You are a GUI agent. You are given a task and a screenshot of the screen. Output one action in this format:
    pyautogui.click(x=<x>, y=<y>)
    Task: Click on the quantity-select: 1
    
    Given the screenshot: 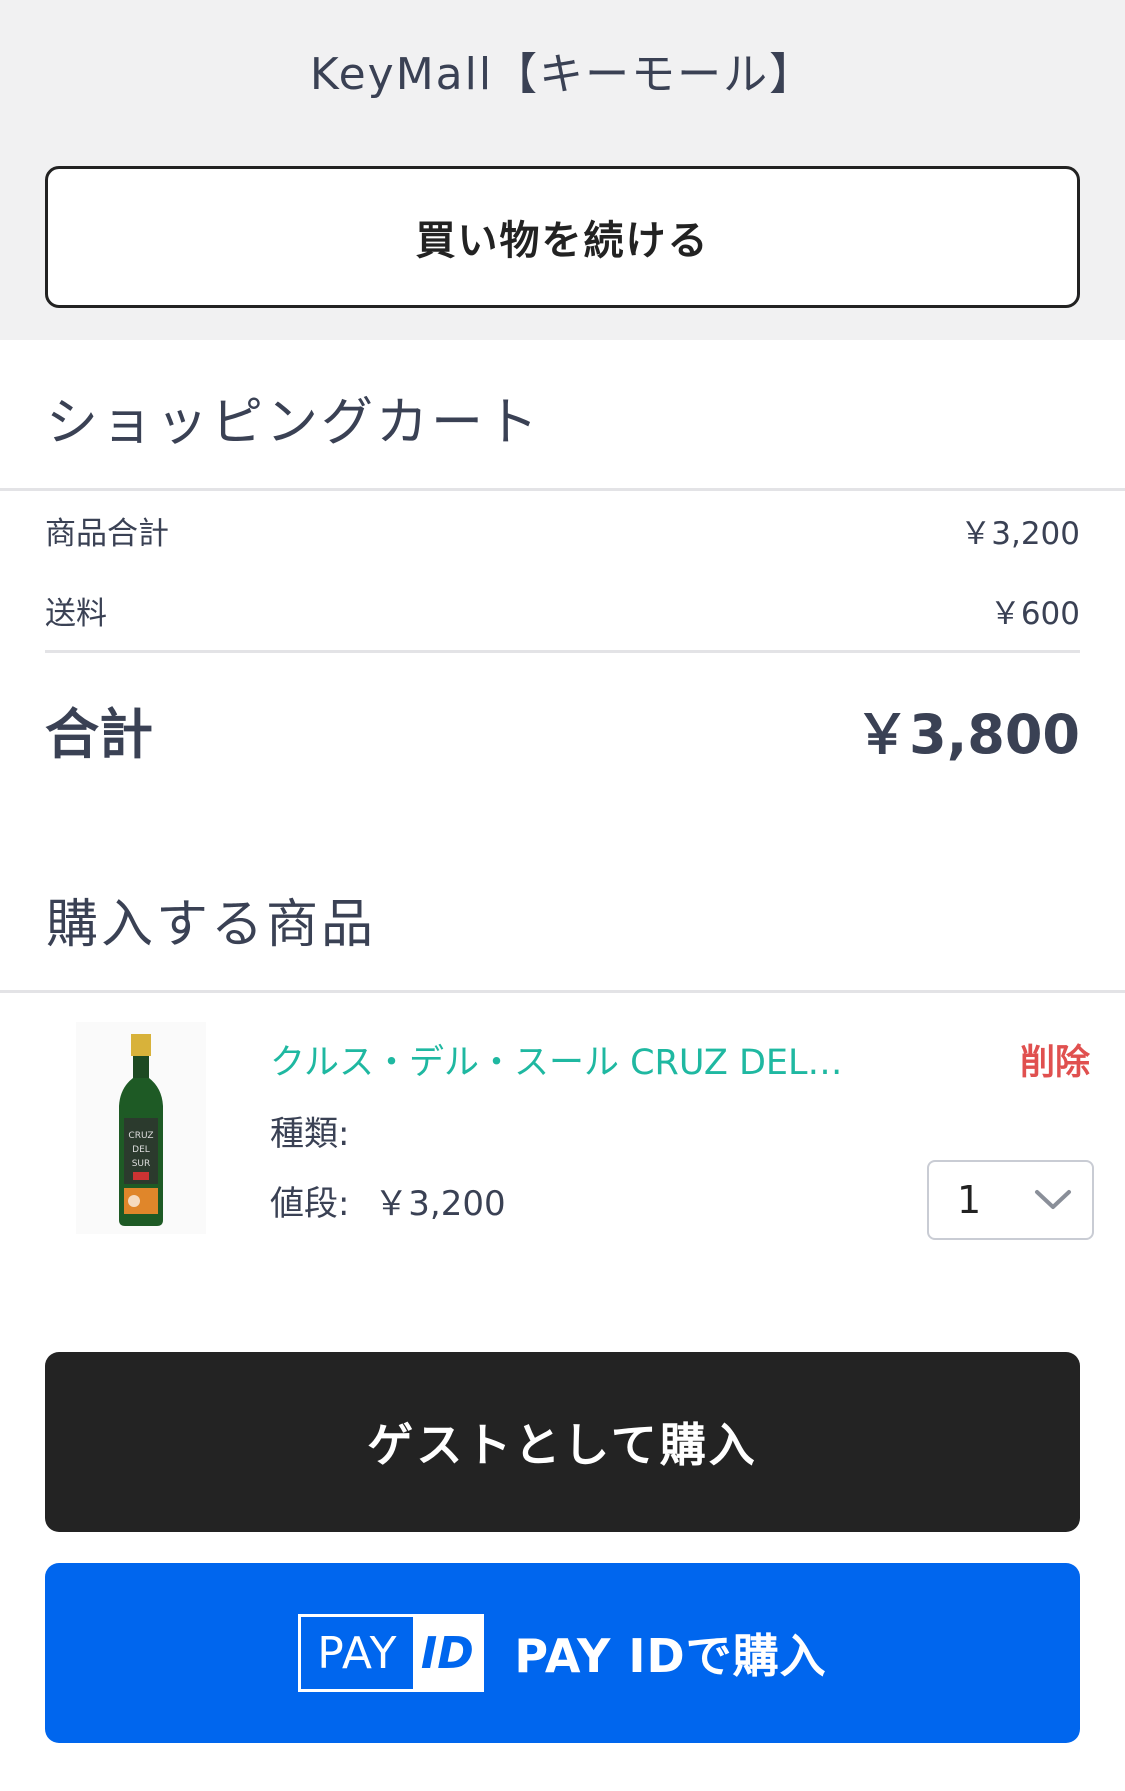 What is the action you would take?
    pyautogui.click(x=1010, y=1200)
    